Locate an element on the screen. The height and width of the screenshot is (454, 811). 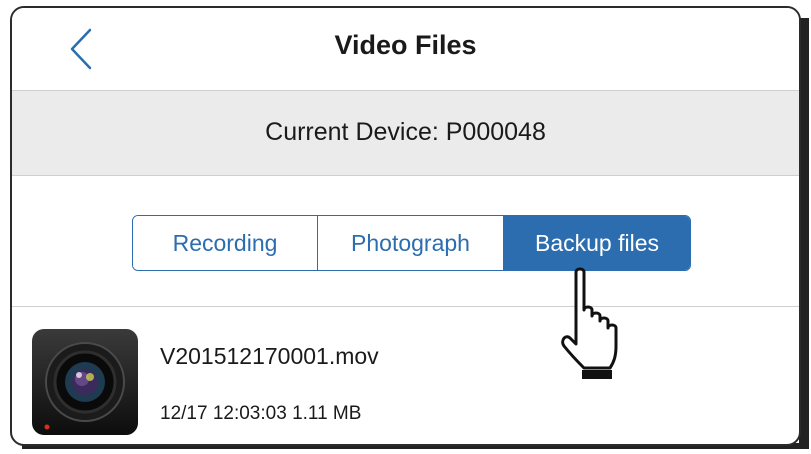
file-name: V201512170001.mov is located at coordinates (269, 356).